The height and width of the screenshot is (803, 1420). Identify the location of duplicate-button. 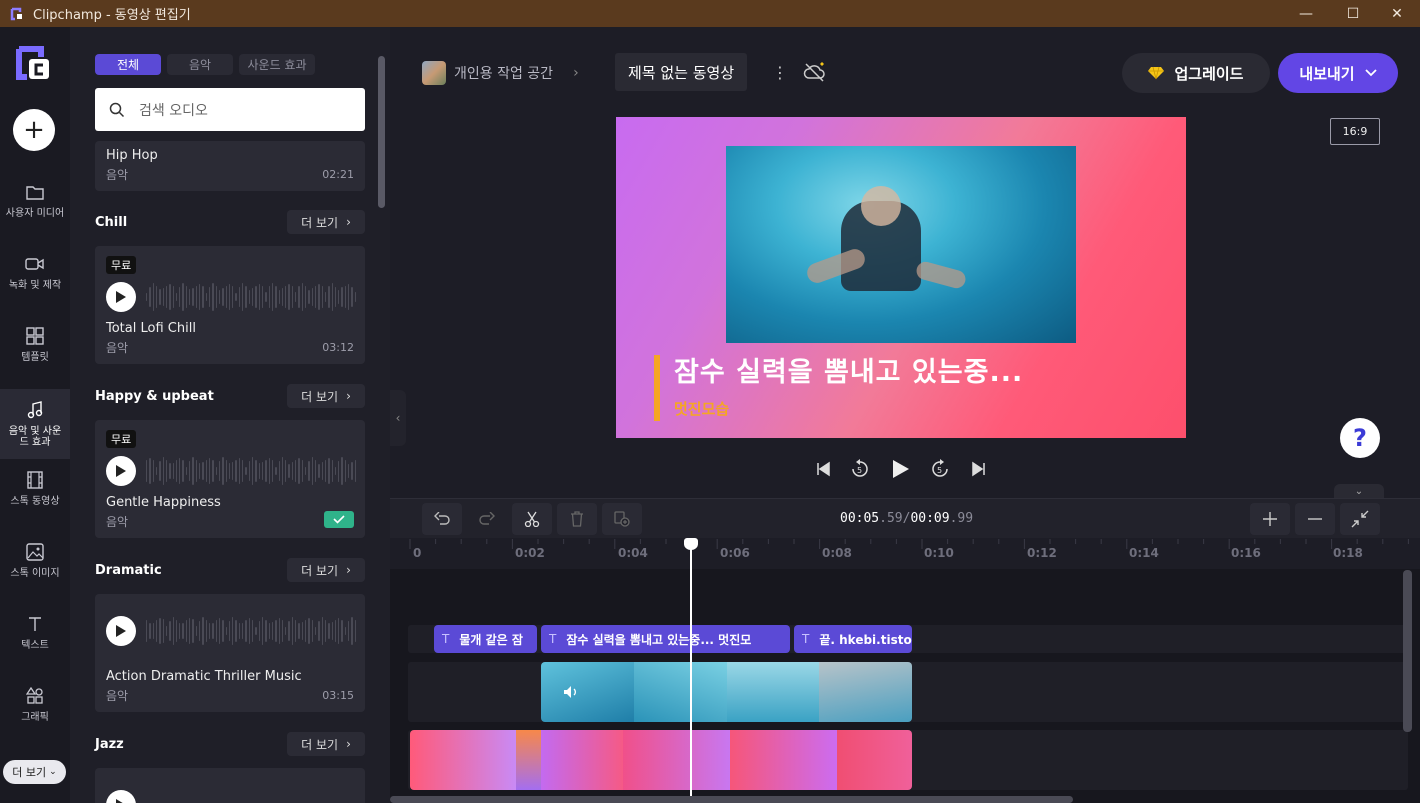
(622, 519).